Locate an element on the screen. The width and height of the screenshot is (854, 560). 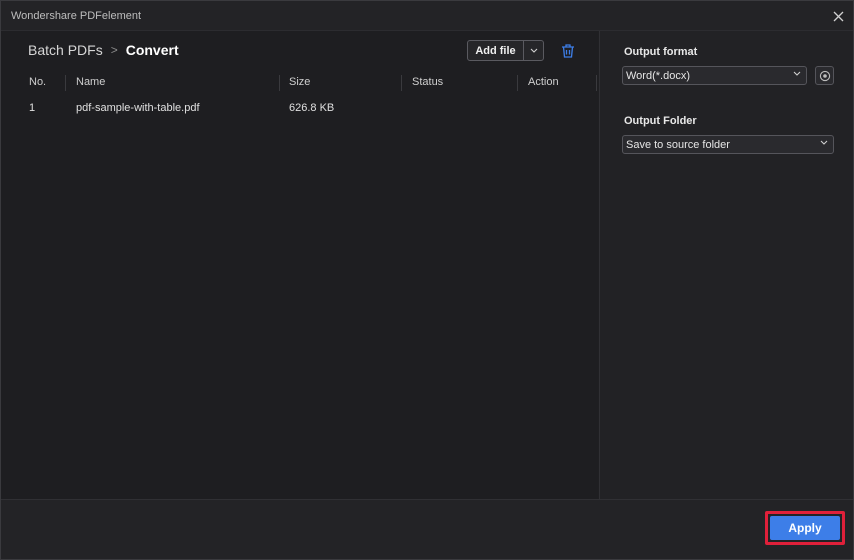
close-button is located at coordinates (838, 16).